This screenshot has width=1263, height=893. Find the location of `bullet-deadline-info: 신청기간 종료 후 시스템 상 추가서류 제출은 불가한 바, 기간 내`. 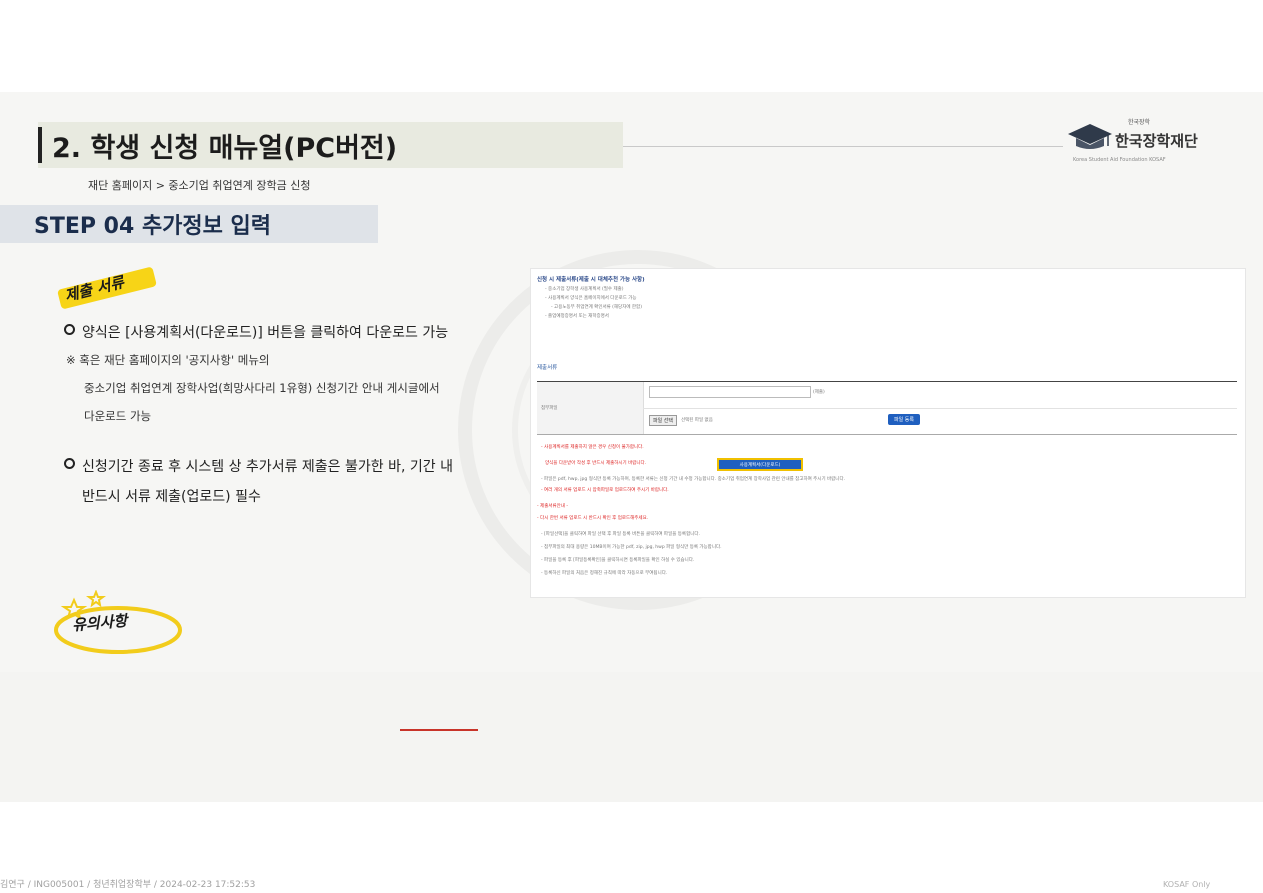

bullet-deadline-info: 신청기간 종료 후 시스템 상 추가서류 제출은 불가한 바, 기간 내 is located at coordinates (258, 466).